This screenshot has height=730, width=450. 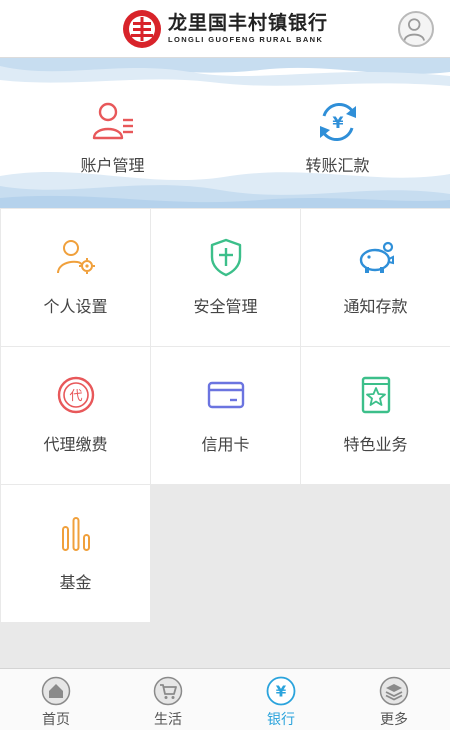 What do you see at coordinates (168, 720) in the screenshot?
I see `tab-life-label: 生活` at bounding box center [168, 720].